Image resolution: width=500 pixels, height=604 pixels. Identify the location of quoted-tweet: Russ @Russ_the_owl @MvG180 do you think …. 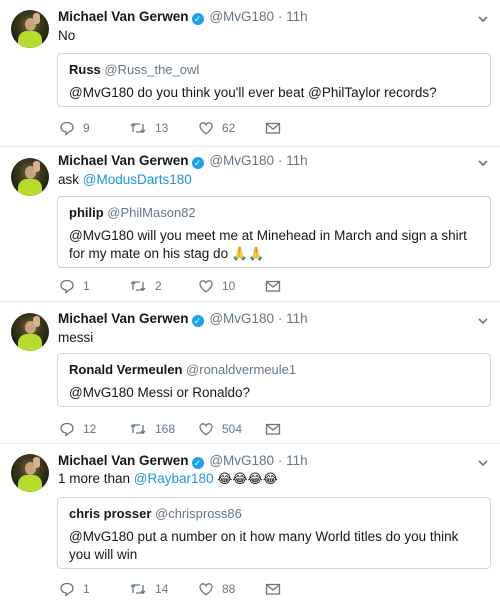
(274, 80).